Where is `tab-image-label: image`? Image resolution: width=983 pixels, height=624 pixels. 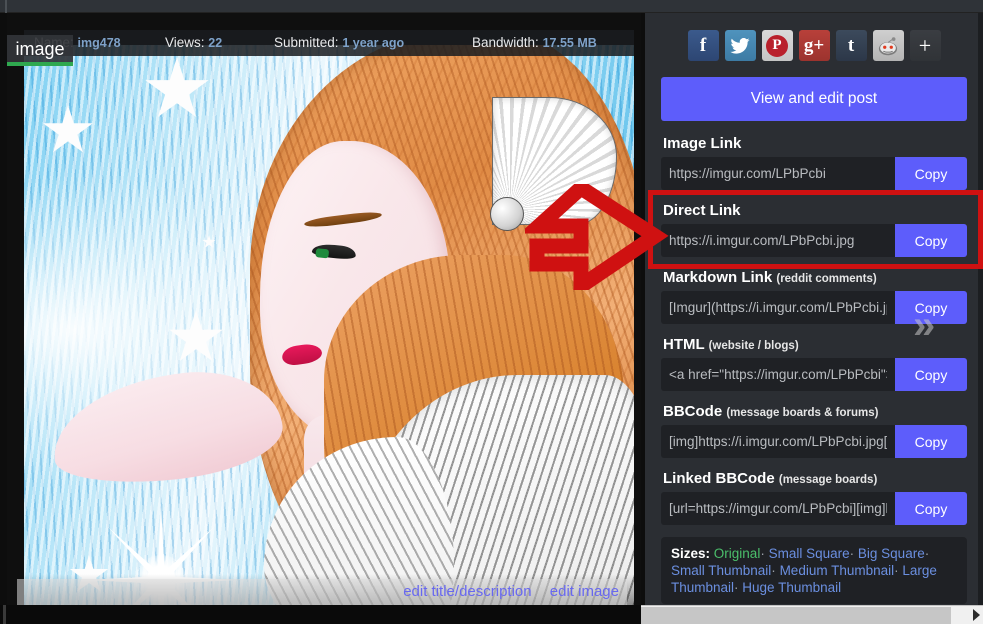 tab-image-label: image is located at coordinates (40, 49).